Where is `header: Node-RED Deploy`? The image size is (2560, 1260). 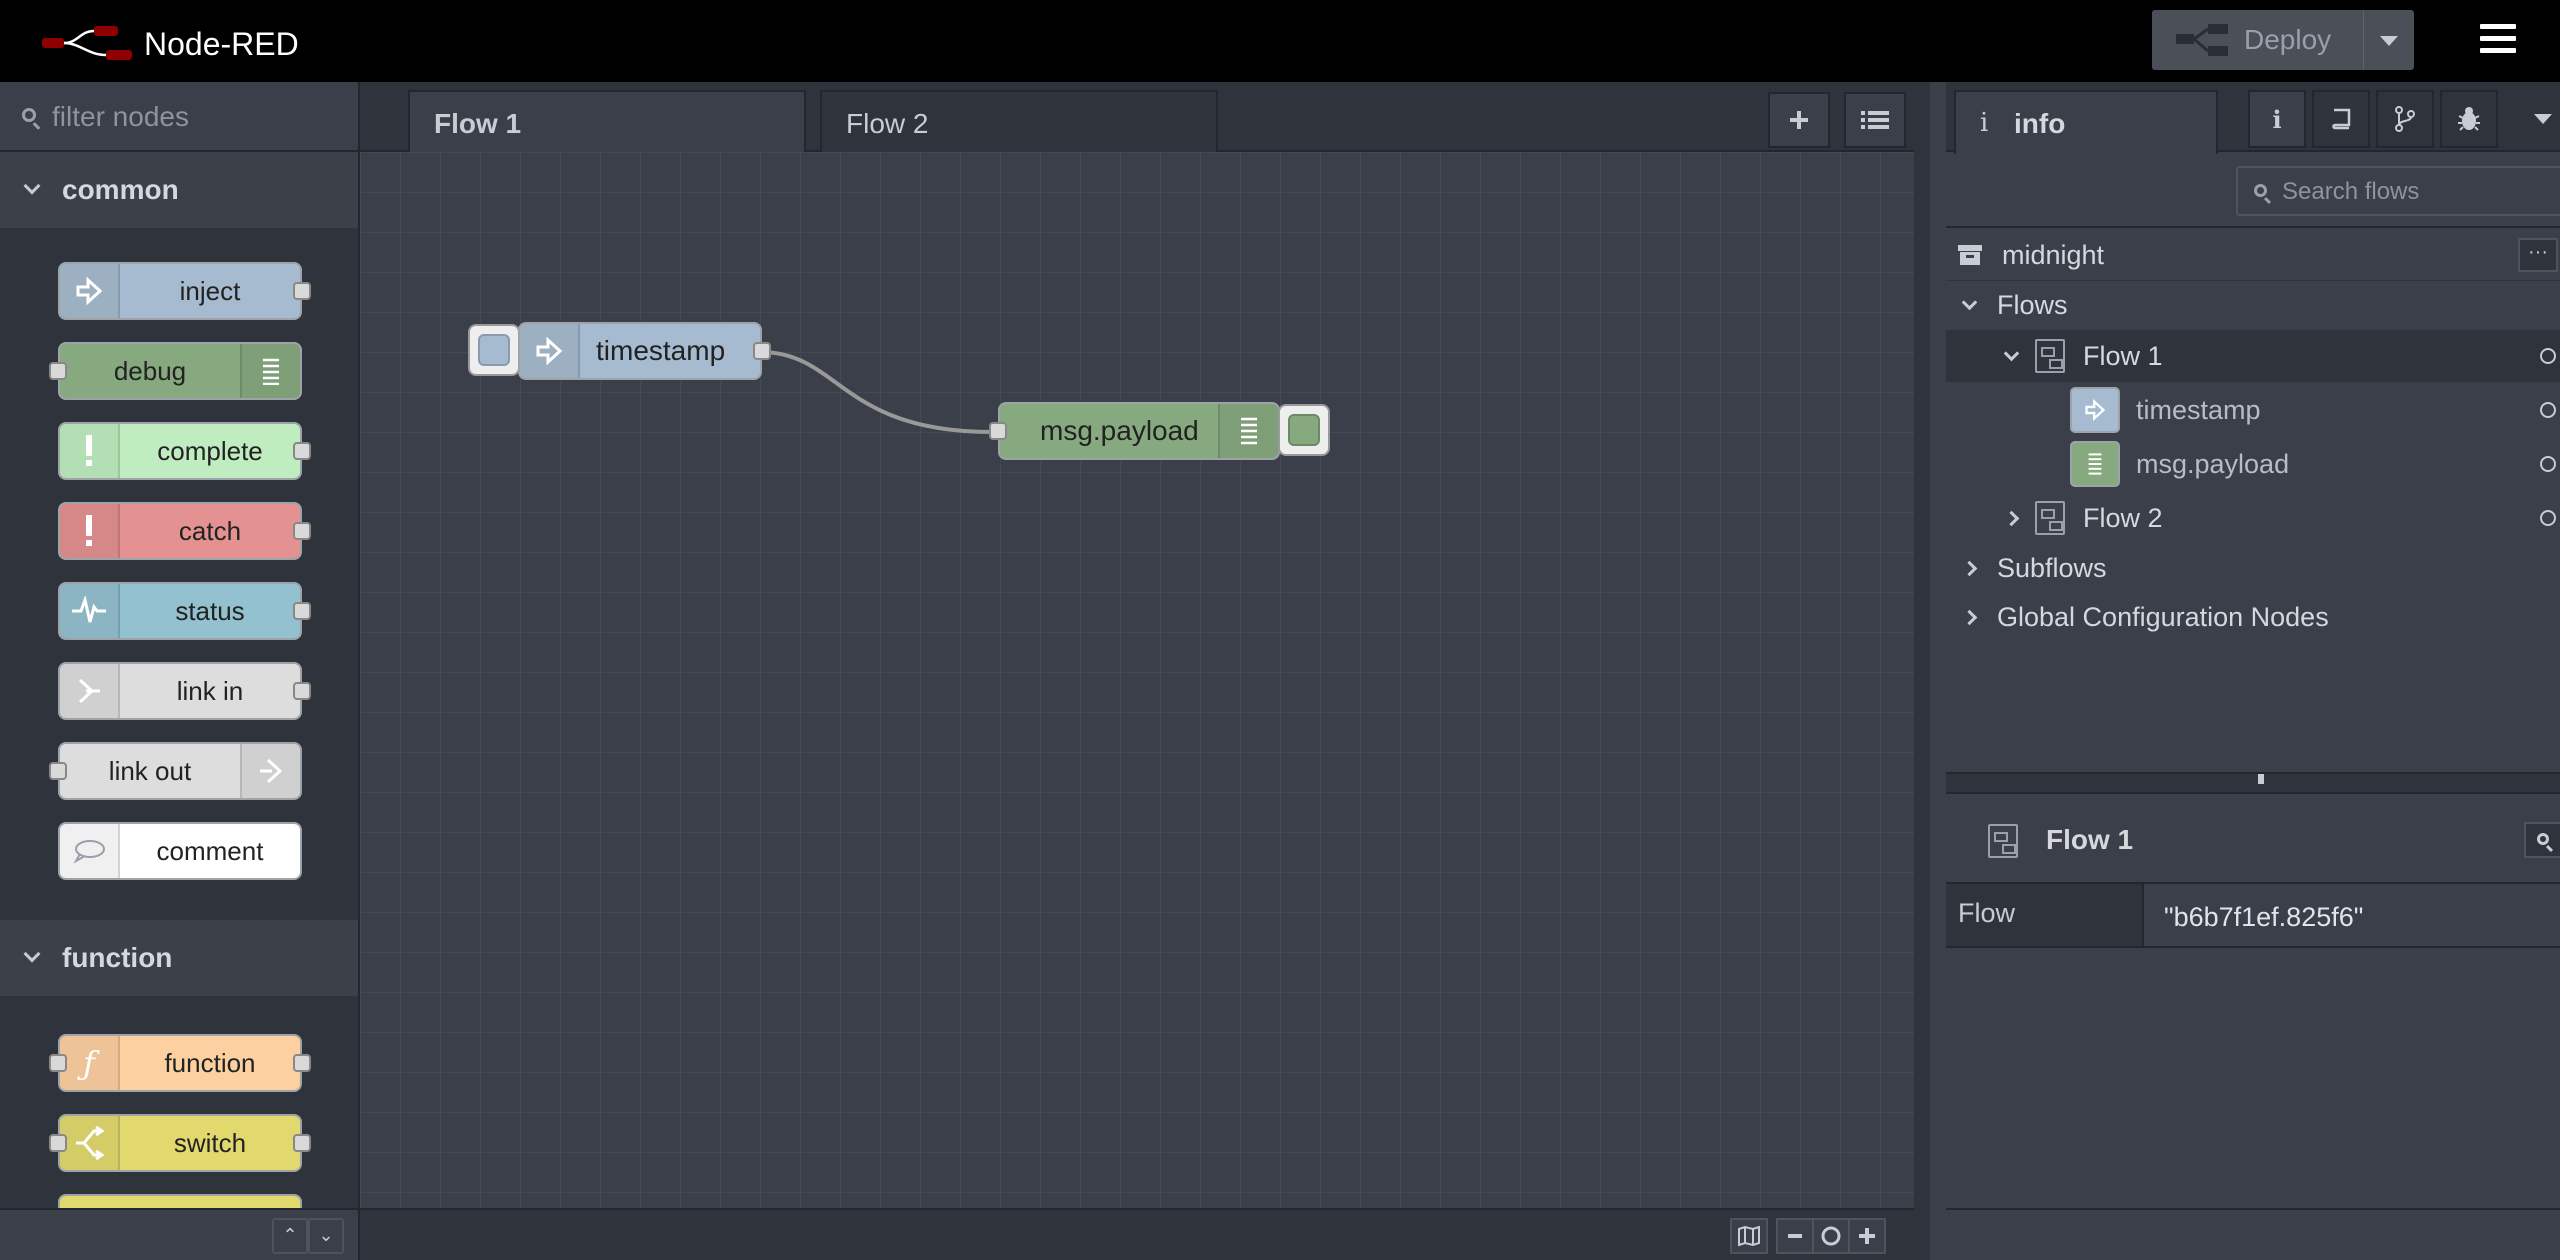
header: Node-RED Deploy is located at coordinates (1280, 41).